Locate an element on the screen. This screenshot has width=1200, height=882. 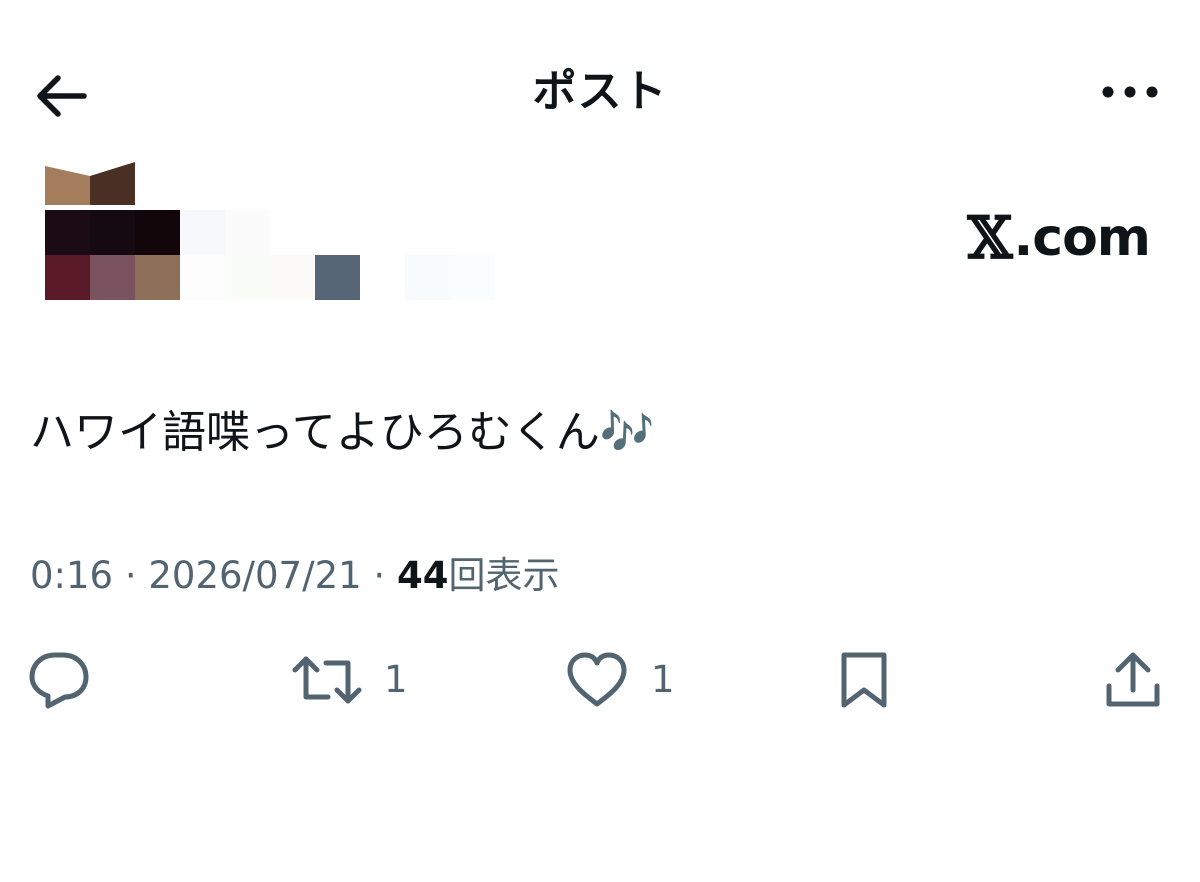
author-name-pixelated is located at coordinates (345, 255).